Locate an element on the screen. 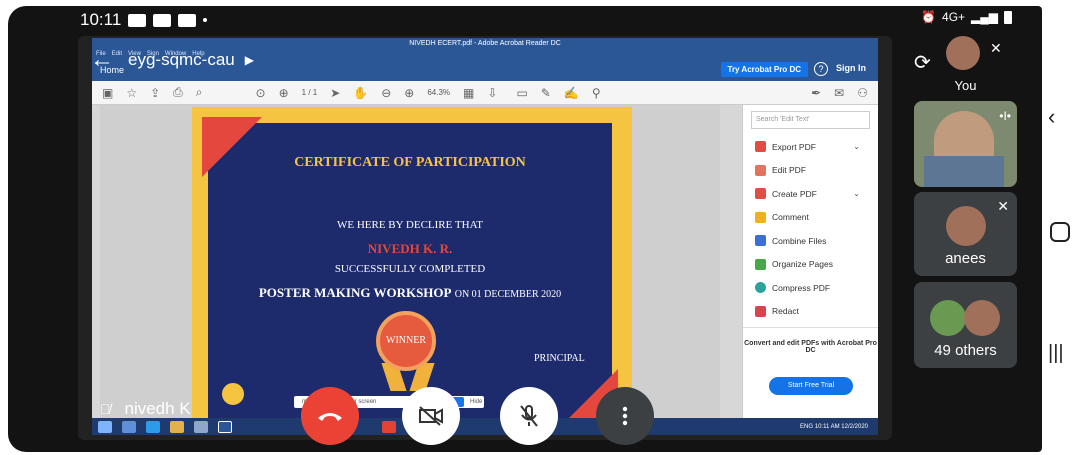 The width and height of the screenshot is (1088, 455). camera-toggle-button is located at coordinates (431, 416).